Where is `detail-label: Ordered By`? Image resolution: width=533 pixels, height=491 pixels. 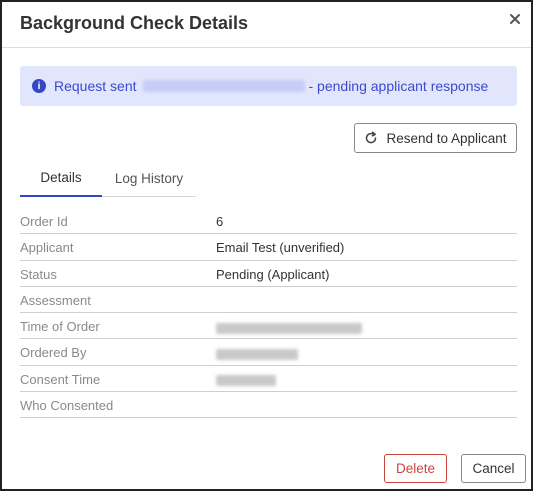
detail-label: Ordered By is located at coordinates (53, 353).